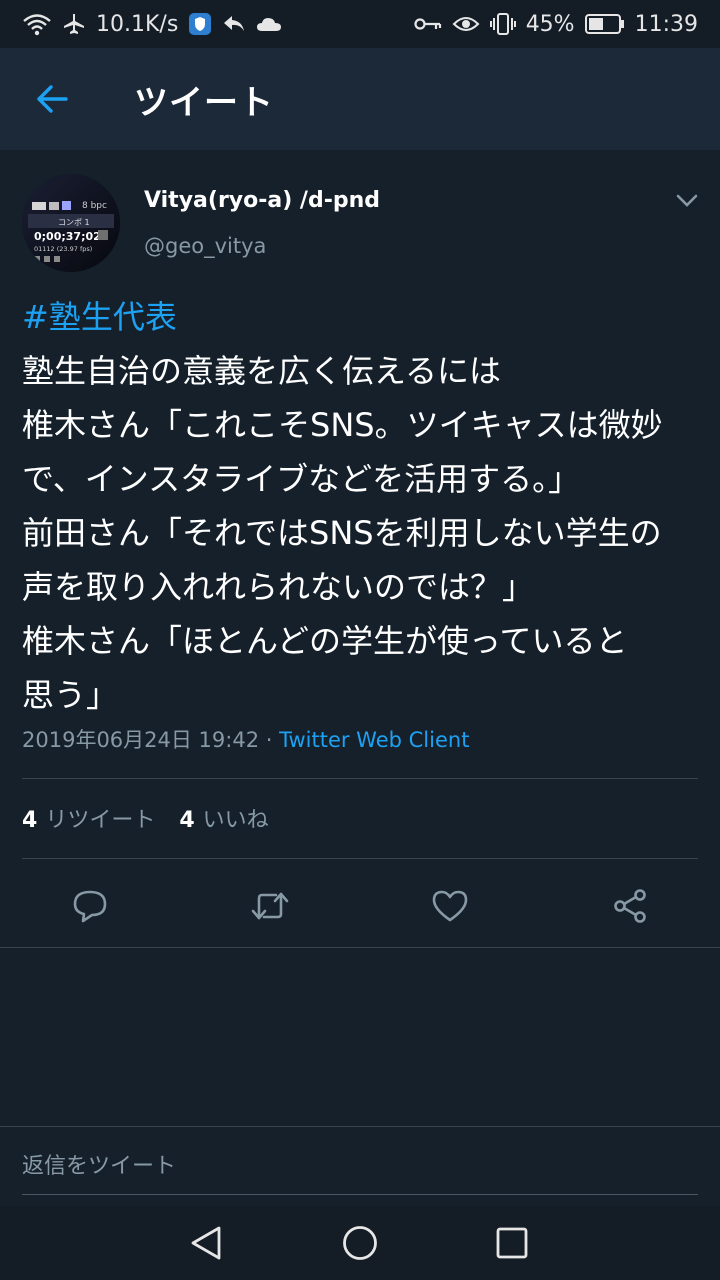 The width and height of the screenshot is (720, 1280). Describe the element at coordinates (360, 906) in the screenshot. I see `tweet-actions` at that location.